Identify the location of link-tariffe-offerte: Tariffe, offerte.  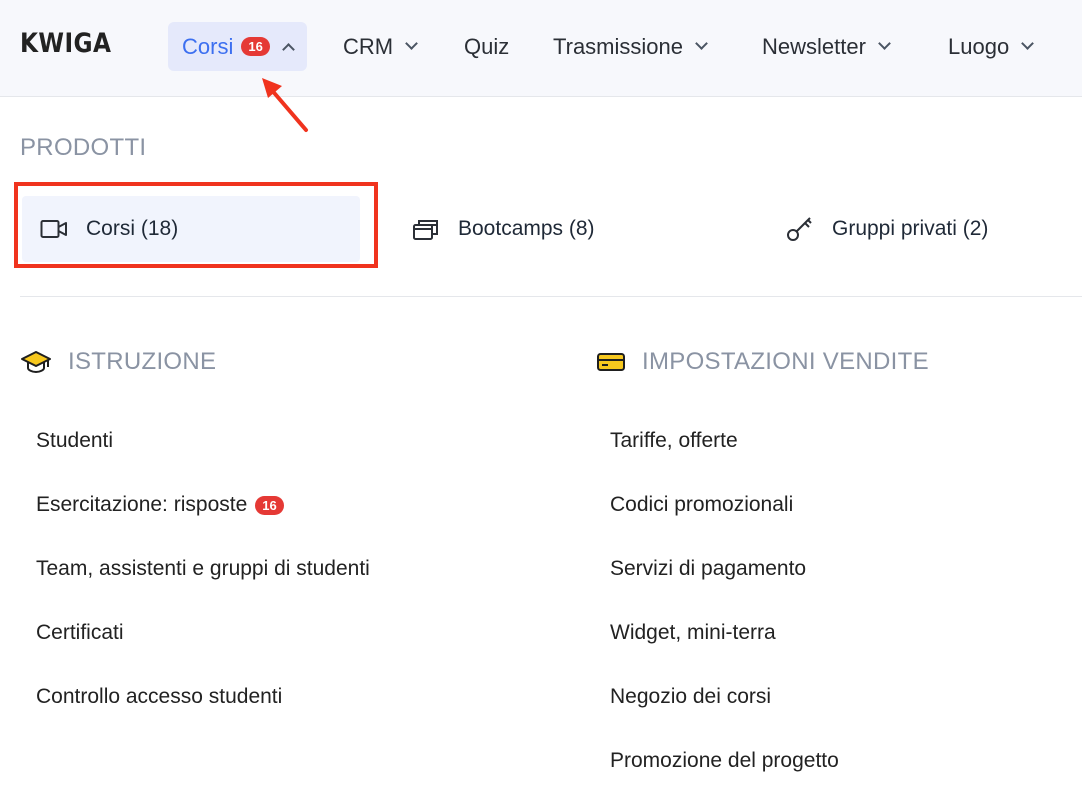
(674, 441).